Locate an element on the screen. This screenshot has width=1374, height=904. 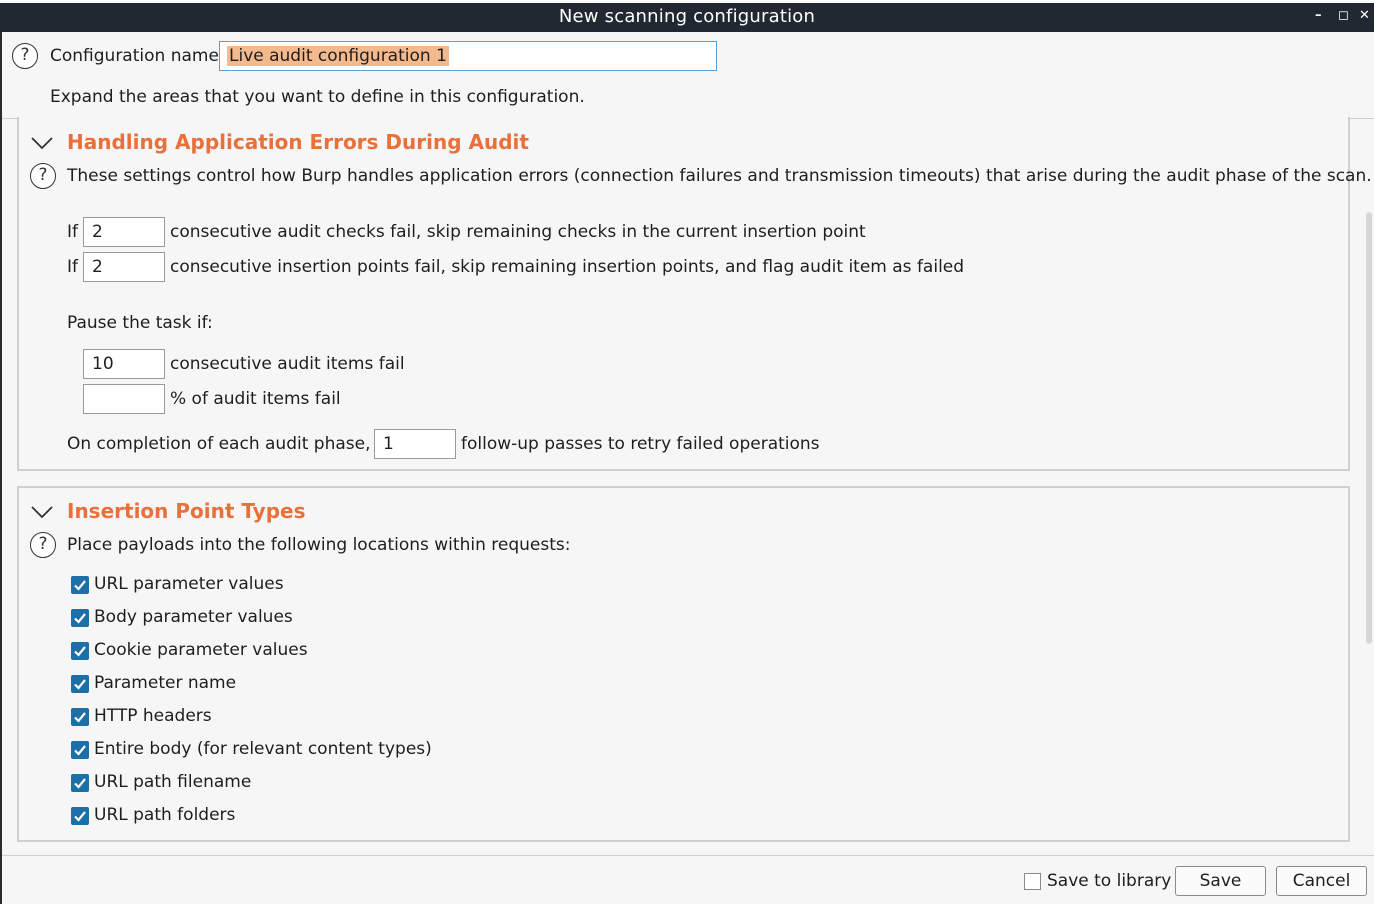
insertion-point-label: URL parameter values is located at coordinates (189, 584).